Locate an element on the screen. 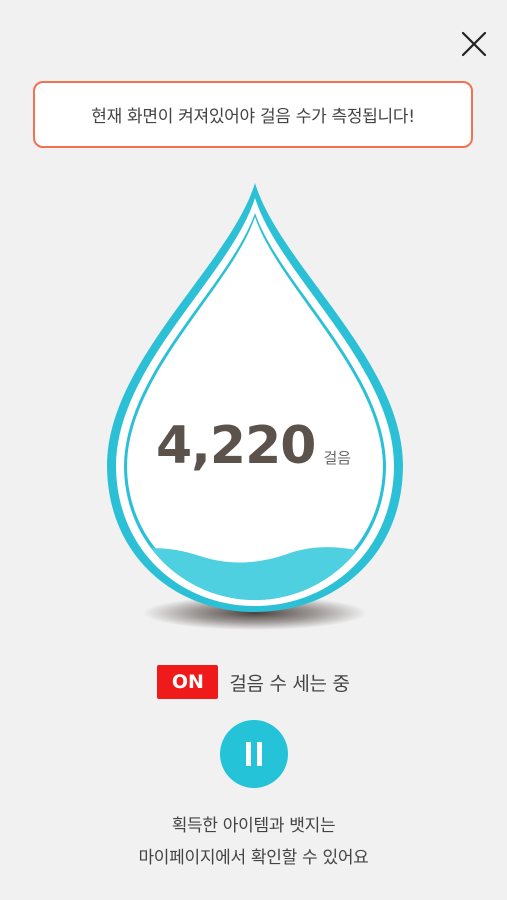 The image size is (507, 900). counting-status: ON 걸음 수 세는 중 is located at coordinates (253, 682).